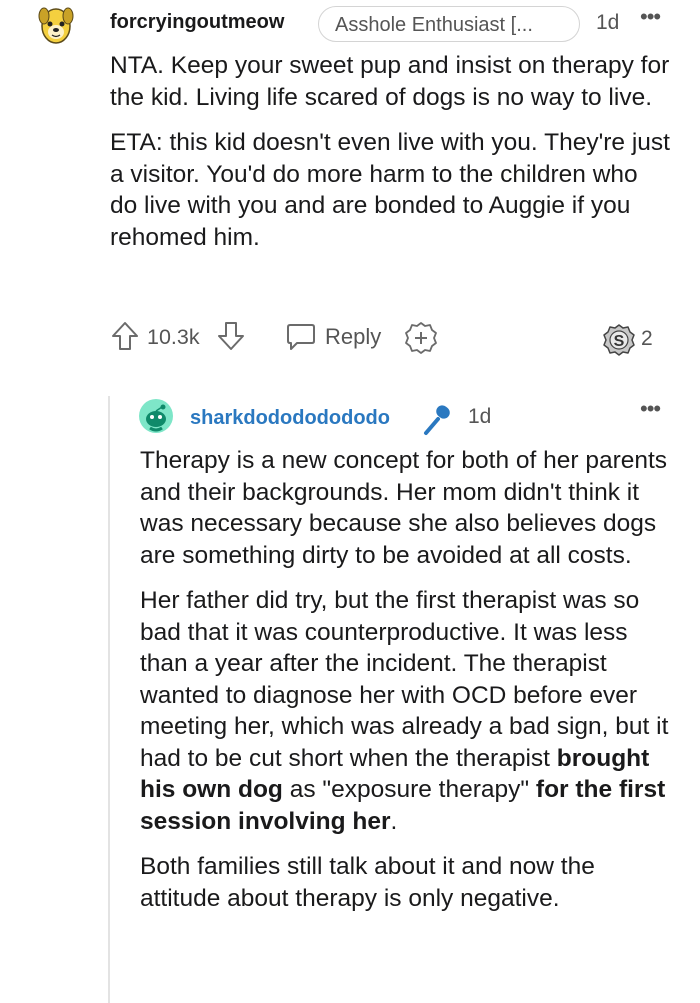  I want to click on upvote-icon, so click(125, 338).